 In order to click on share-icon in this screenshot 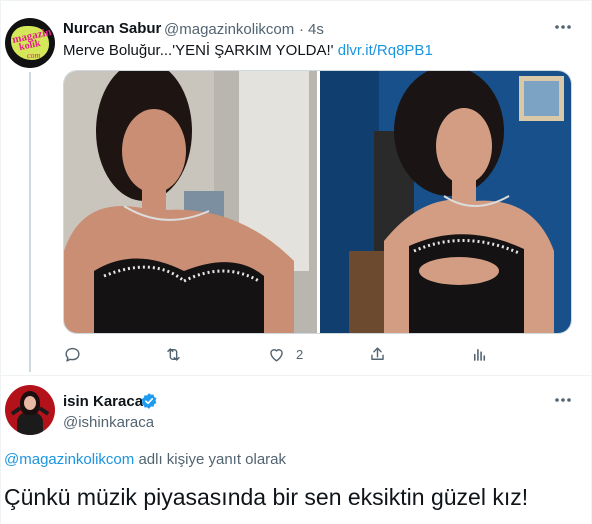, I will do `click(377, 353)`.